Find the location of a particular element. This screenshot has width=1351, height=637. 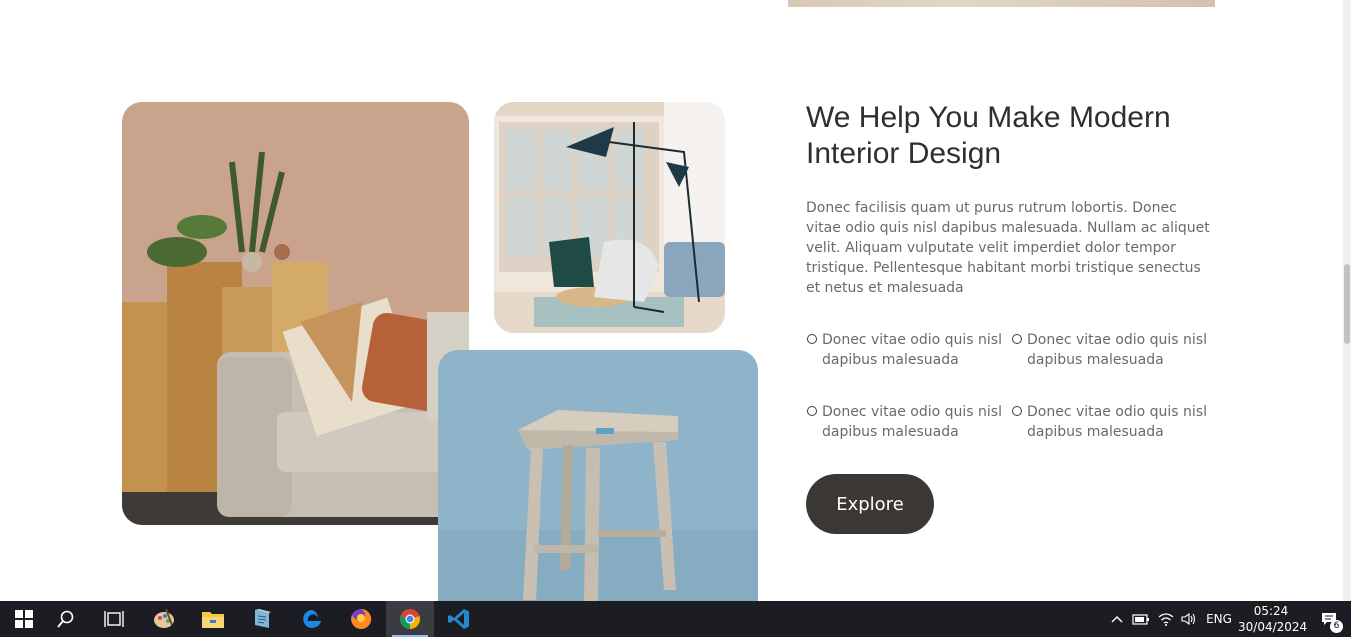

volume-icon is located at coordinates (1189, 619).